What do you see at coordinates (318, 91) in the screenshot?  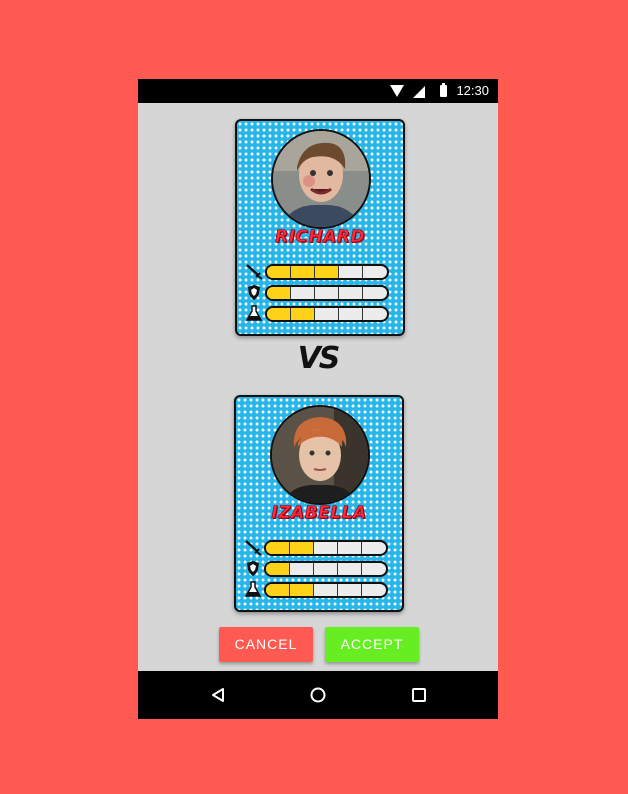 I see `status-bar: 12:30` at bounding box center [318, 91].